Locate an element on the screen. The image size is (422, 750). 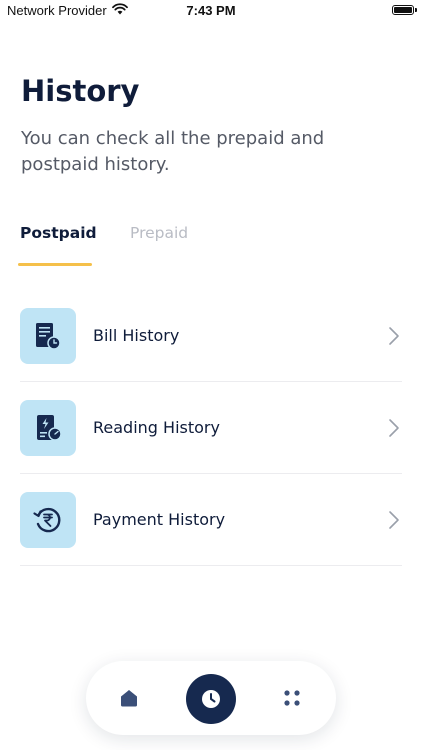
active-tab-indicator is located at coordinates (55, 264).